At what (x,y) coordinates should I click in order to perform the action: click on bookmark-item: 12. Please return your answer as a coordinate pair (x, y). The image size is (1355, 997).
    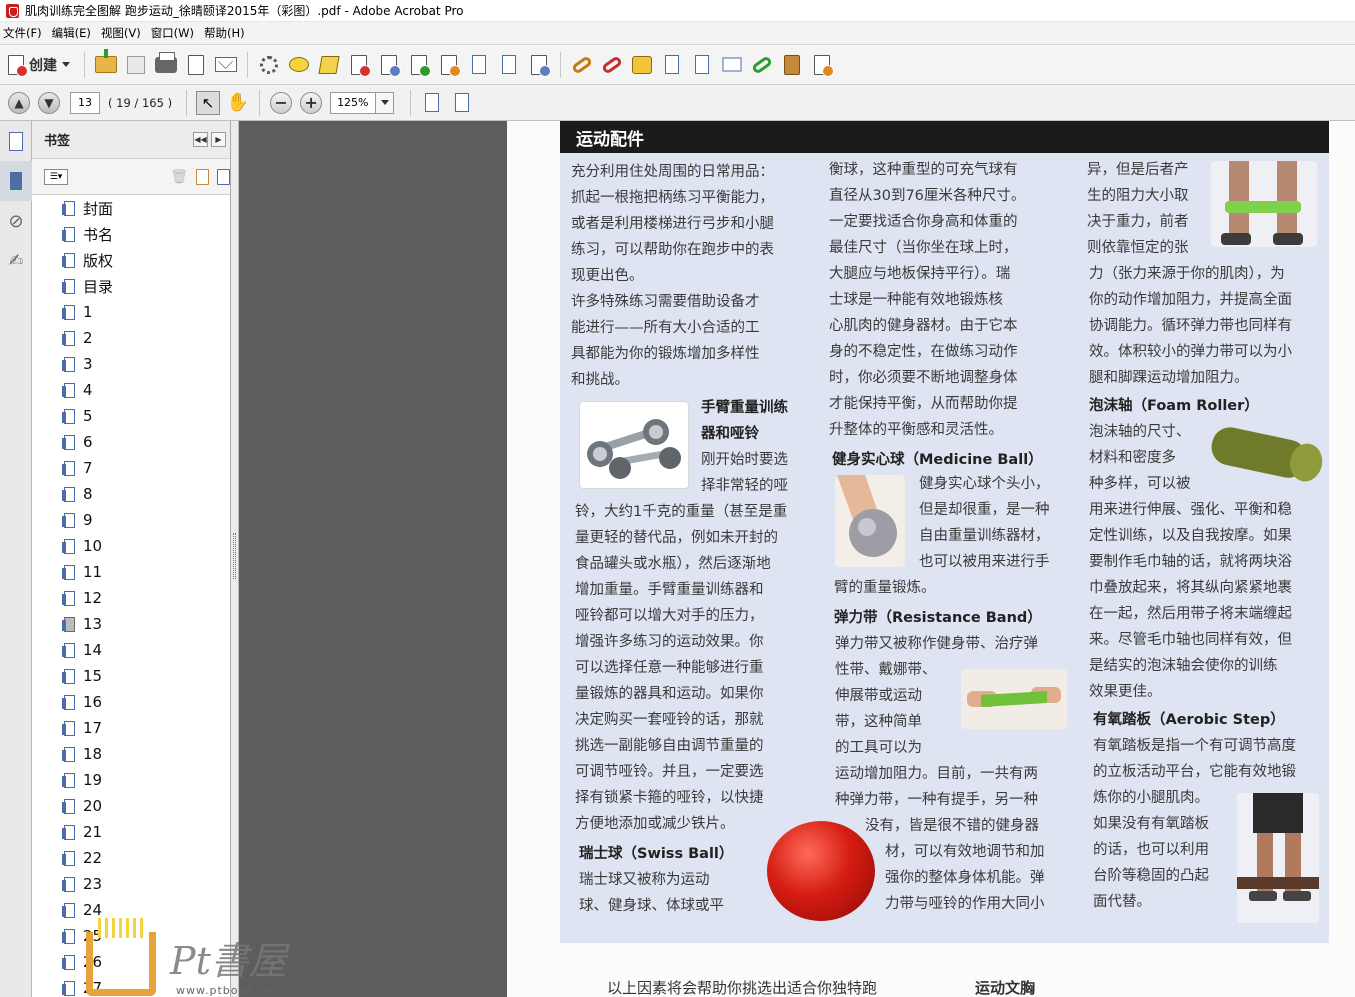
    Looking at the image, I should click on (127, 598).